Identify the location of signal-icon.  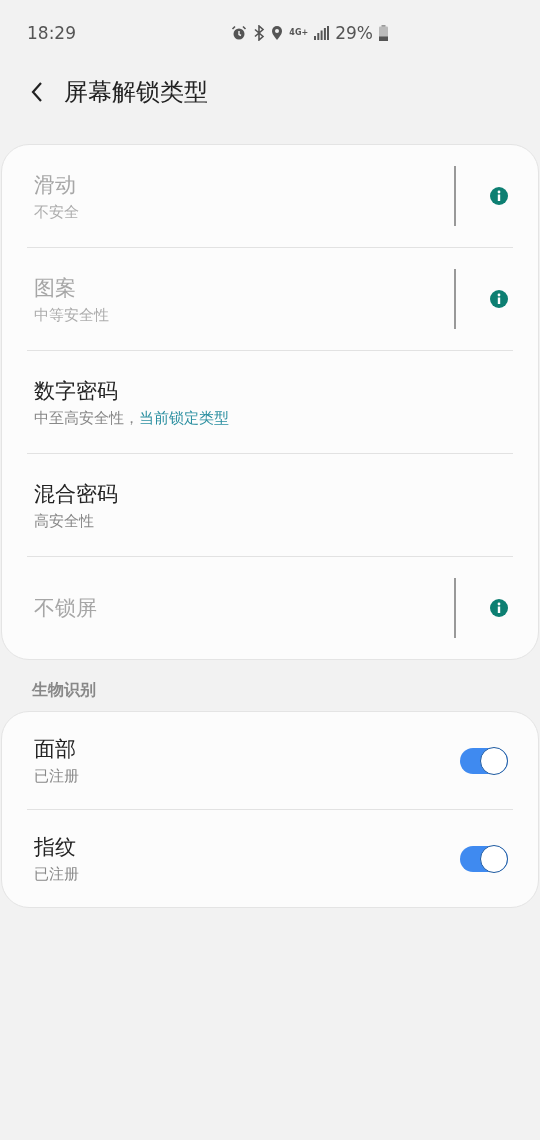
(322, 33).